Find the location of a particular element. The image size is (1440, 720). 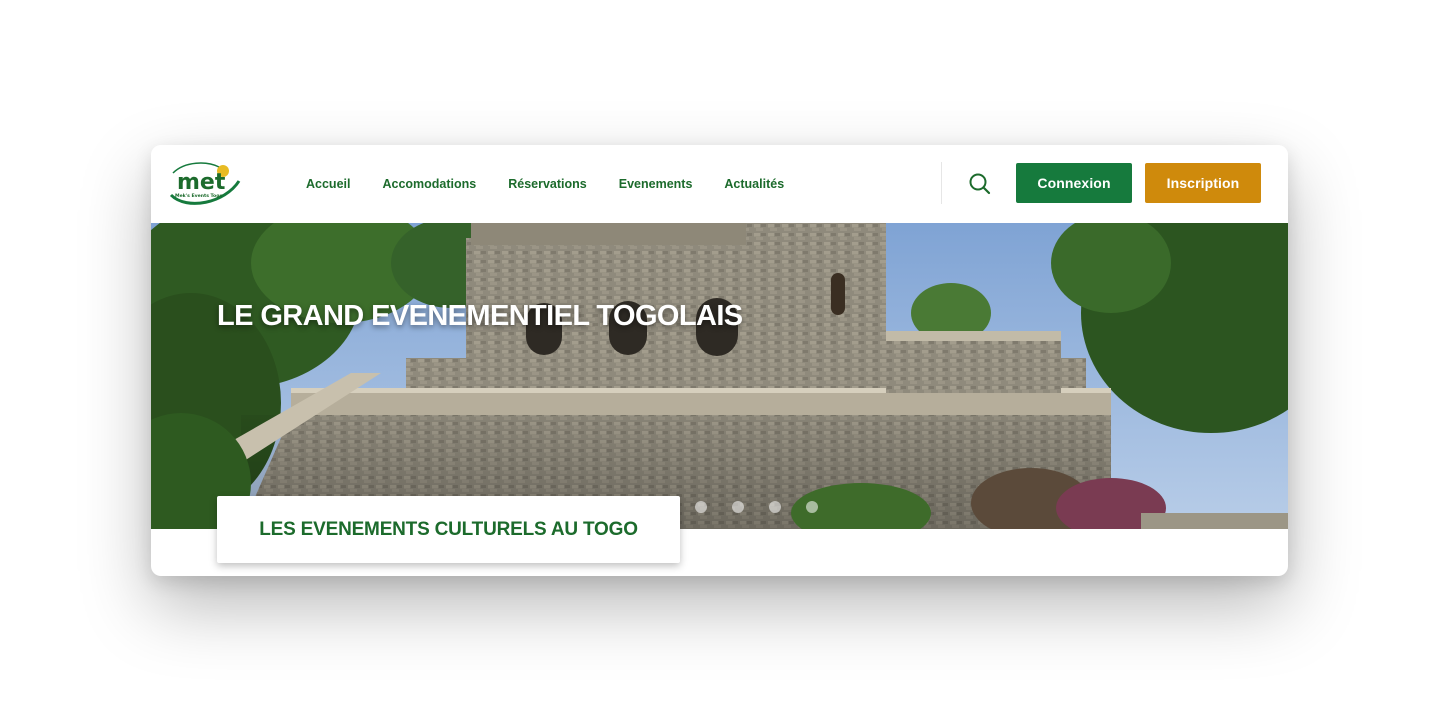

brand-logo: met Mek's Events Togo is located at coordinates (204, 183).